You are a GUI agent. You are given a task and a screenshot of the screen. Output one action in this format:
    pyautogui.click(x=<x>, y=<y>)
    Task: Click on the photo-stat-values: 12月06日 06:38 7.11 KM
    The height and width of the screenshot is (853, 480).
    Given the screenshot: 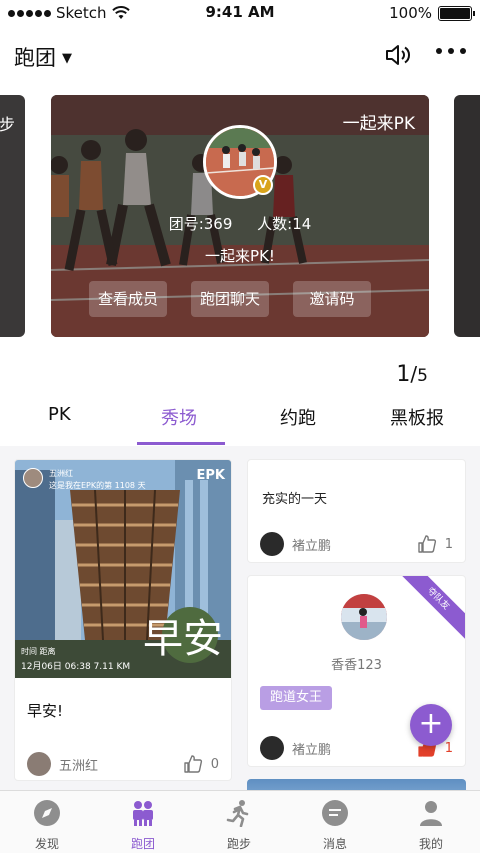 What is the action you would take?
    pyautogui.click(x=76, y=667)
    